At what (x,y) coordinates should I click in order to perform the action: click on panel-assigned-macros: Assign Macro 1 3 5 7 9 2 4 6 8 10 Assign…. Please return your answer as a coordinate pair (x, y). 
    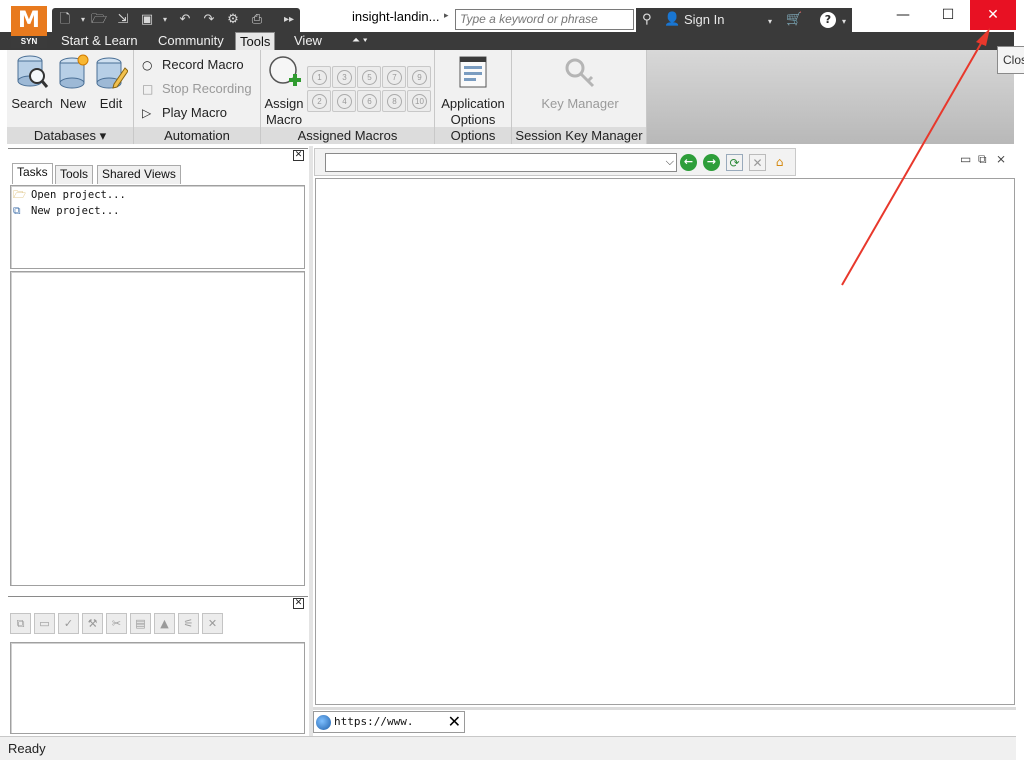
    Looking at the image, I should click on (348, 97).